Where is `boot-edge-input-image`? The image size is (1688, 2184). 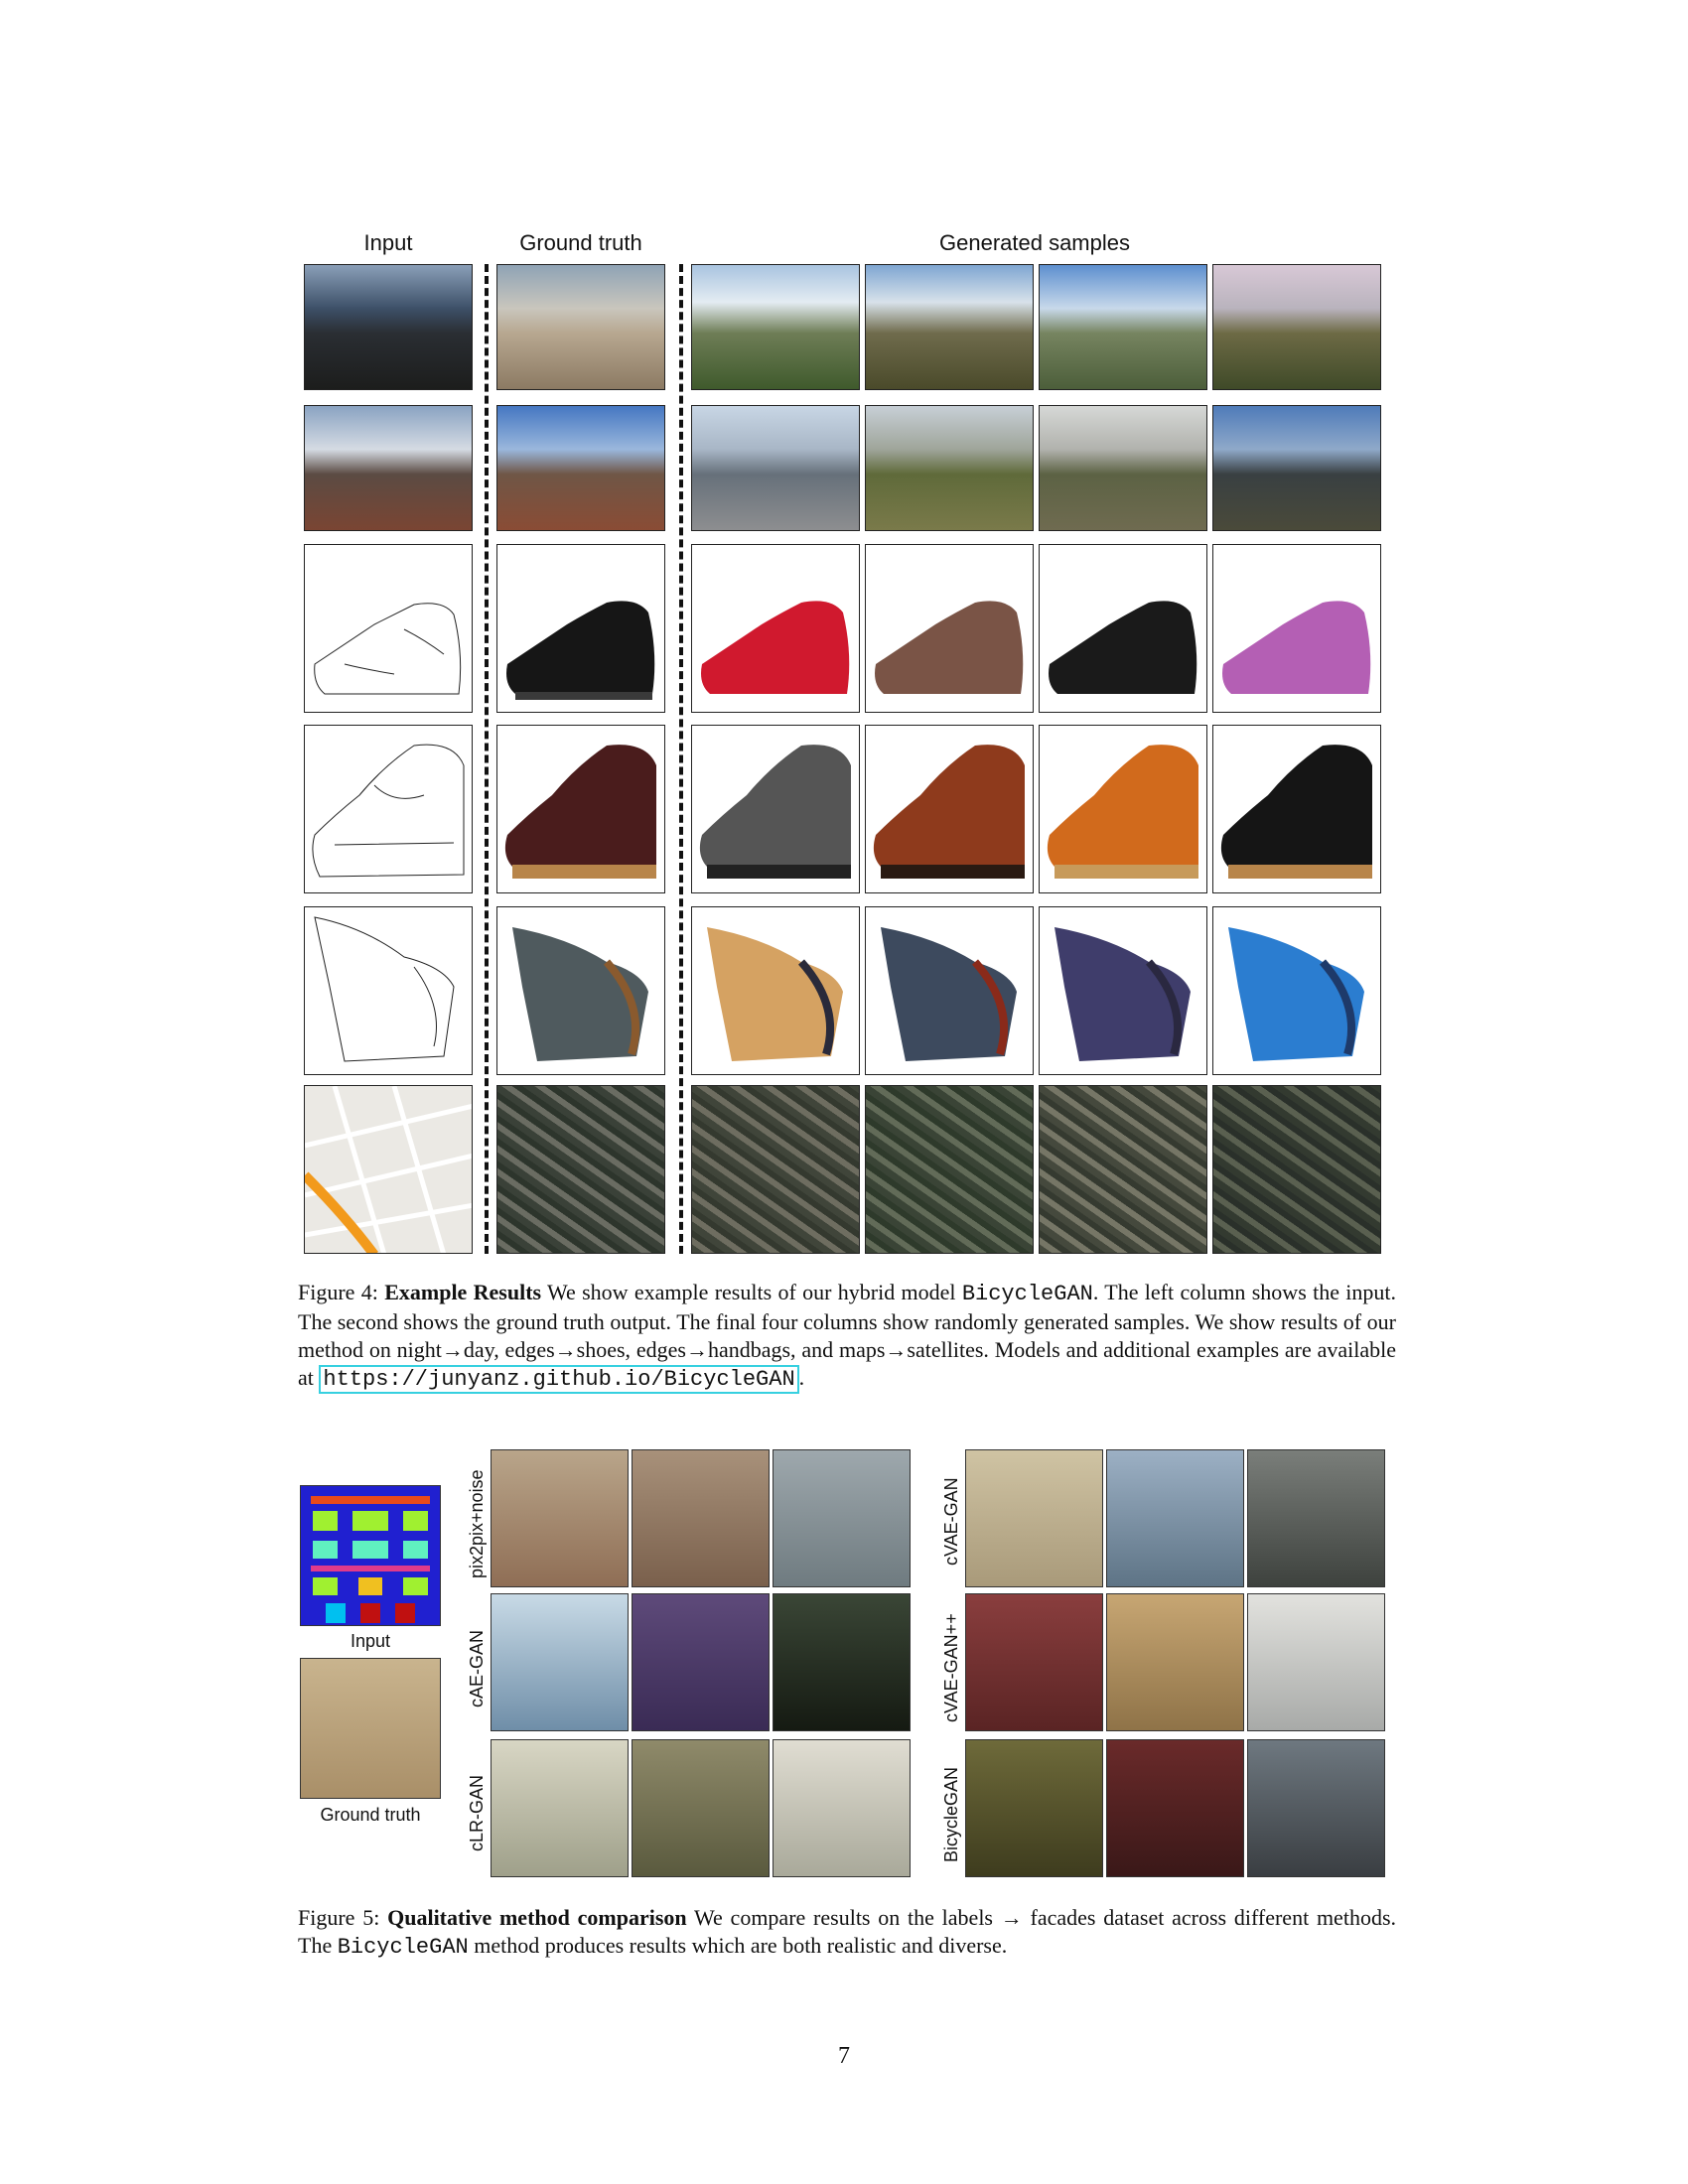 boot-edge-input-image is located at coordinates (388, 809).